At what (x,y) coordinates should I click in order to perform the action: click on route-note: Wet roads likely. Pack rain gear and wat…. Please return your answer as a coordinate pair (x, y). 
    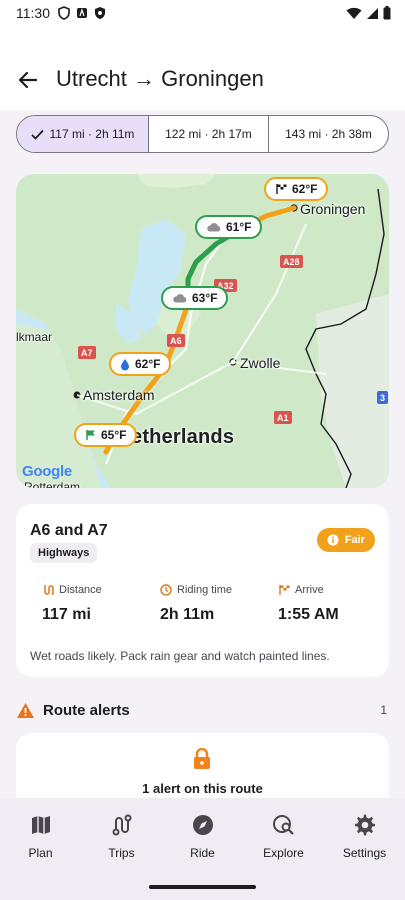
    Looking at the image, I should click on (180, 656).